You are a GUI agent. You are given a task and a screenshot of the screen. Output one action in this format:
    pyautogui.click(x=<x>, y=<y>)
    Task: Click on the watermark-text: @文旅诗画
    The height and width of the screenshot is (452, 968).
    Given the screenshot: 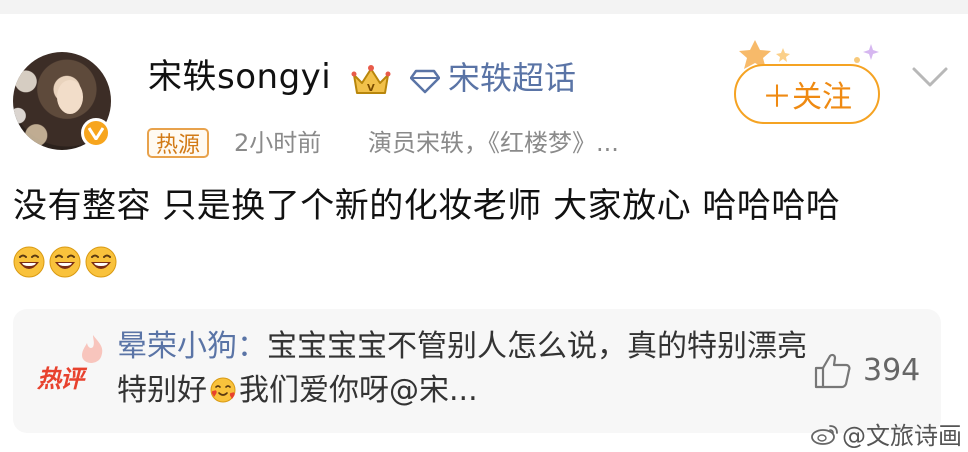 What is the action you would take?
    pyautogui.click(x=902, y=436)
    